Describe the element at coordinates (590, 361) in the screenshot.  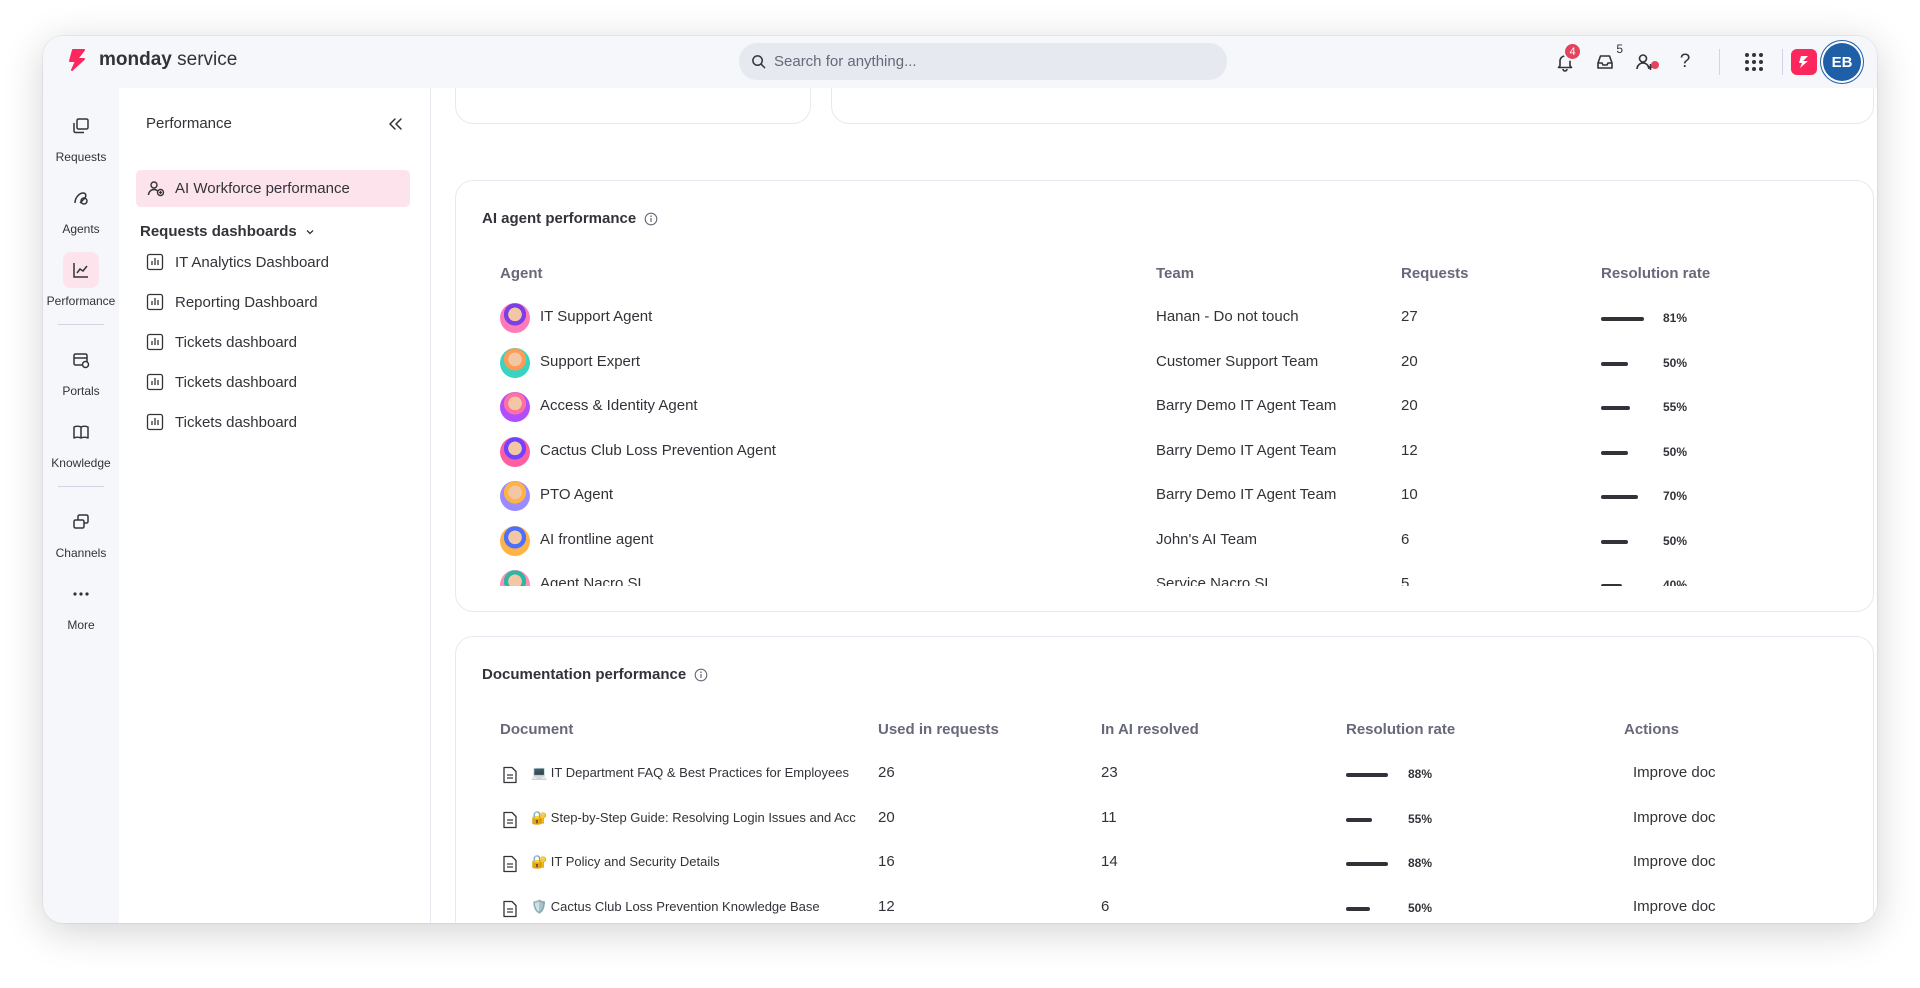
I see `agent-name: Support Expert` at that location.